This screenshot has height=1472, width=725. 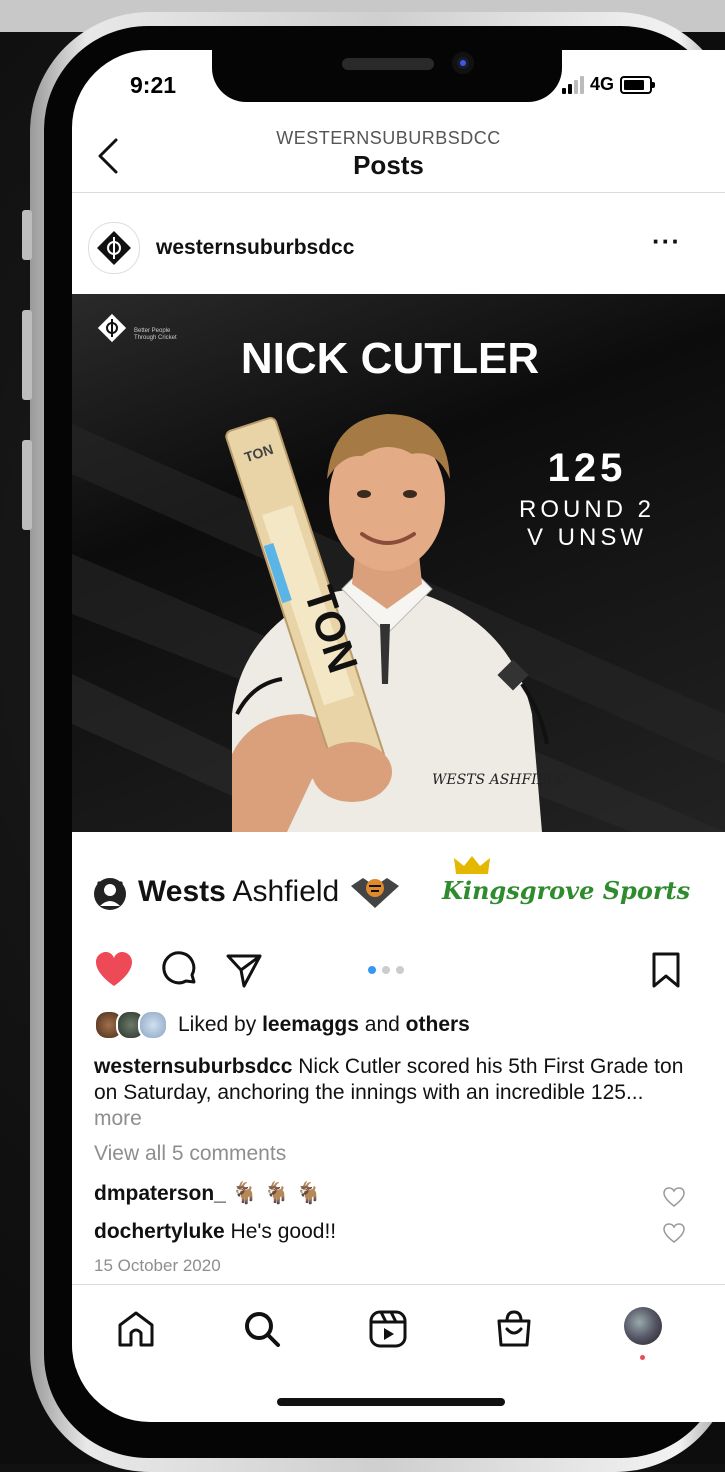 I want to click on ashfield-word: Ashfield, so click(x=282, y=891).